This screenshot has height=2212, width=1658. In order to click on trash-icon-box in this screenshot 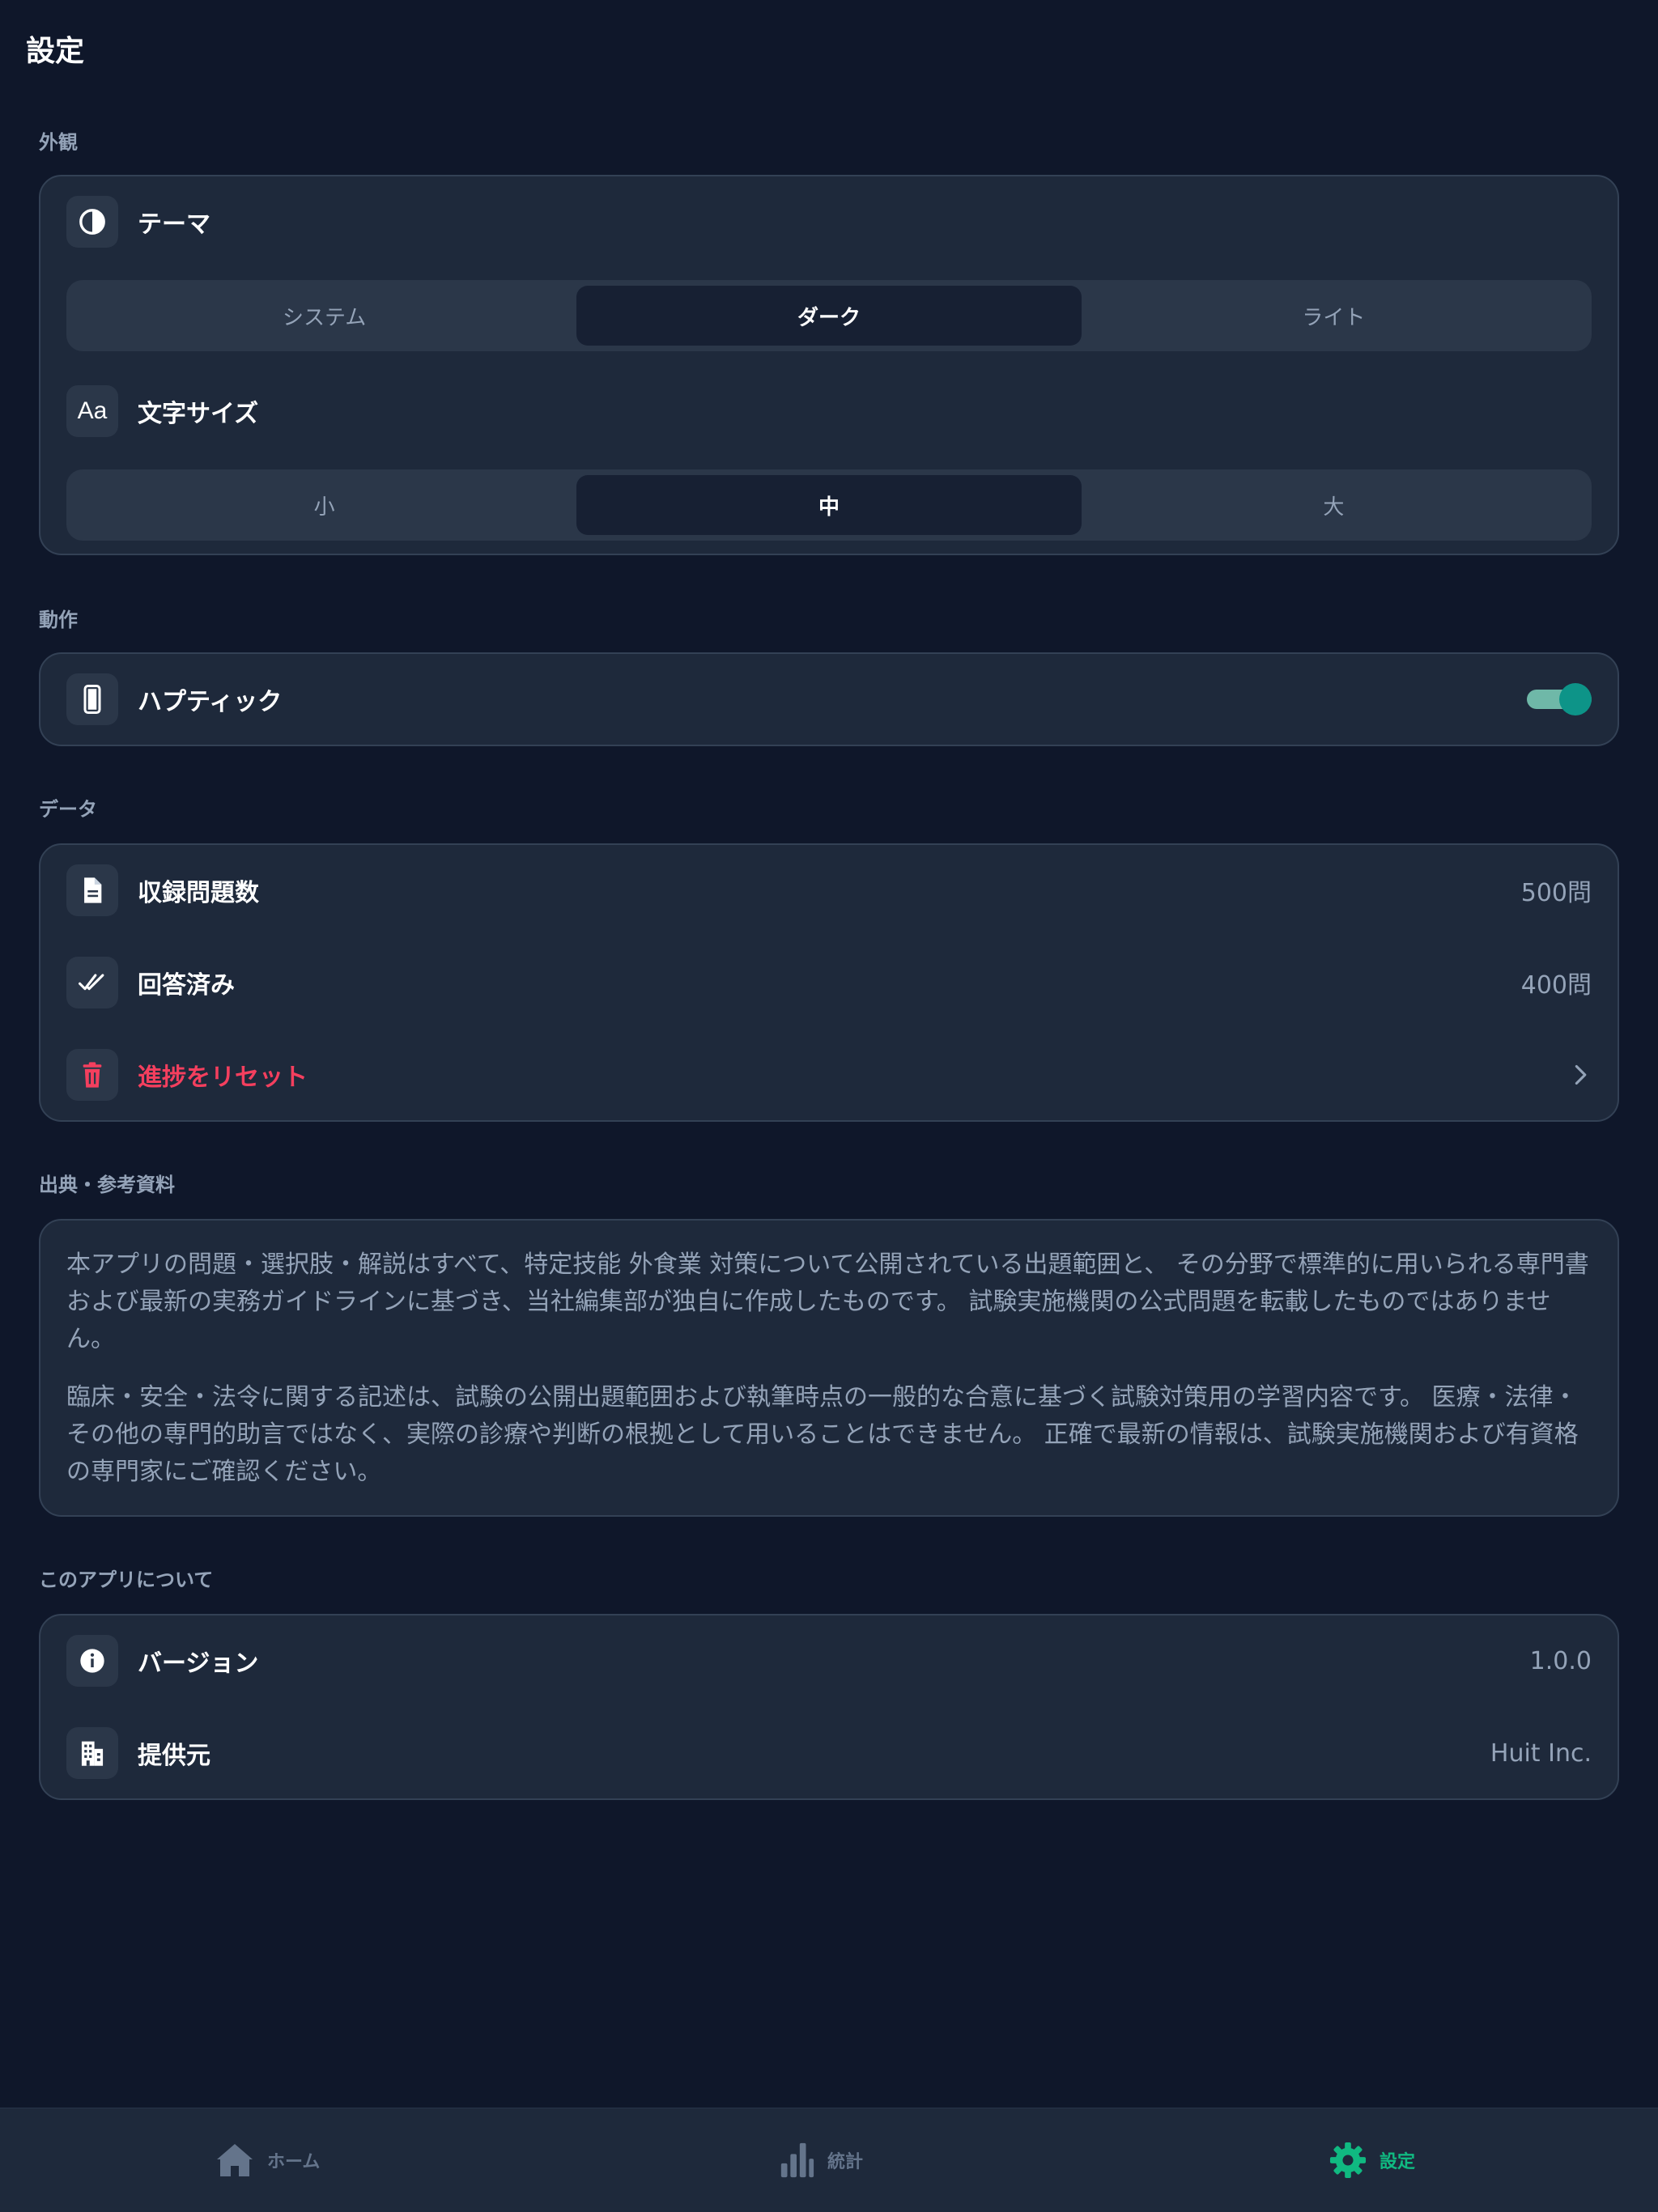, I will do `click(92, 1075)`.